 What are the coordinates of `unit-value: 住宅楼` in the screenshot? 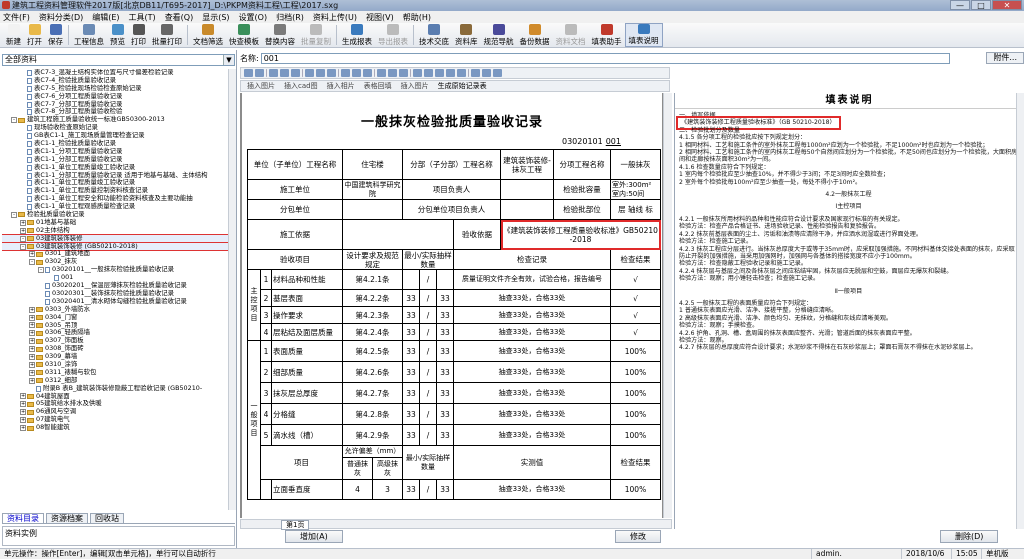 It's located at (372, 164).